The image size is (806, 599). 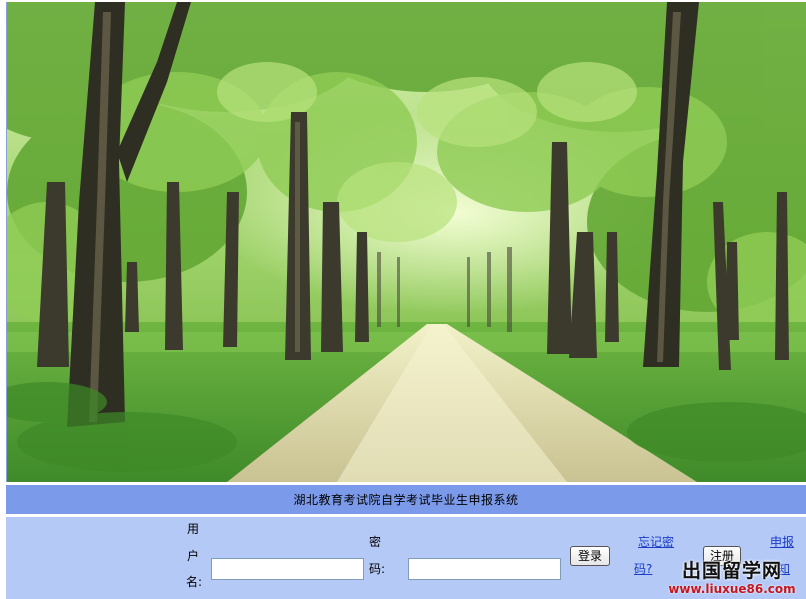 I want to click on login-form: 用 户 名: 密 码: 登录 忘记密 码? 注册 申报 知, so click(x=406, y=558).